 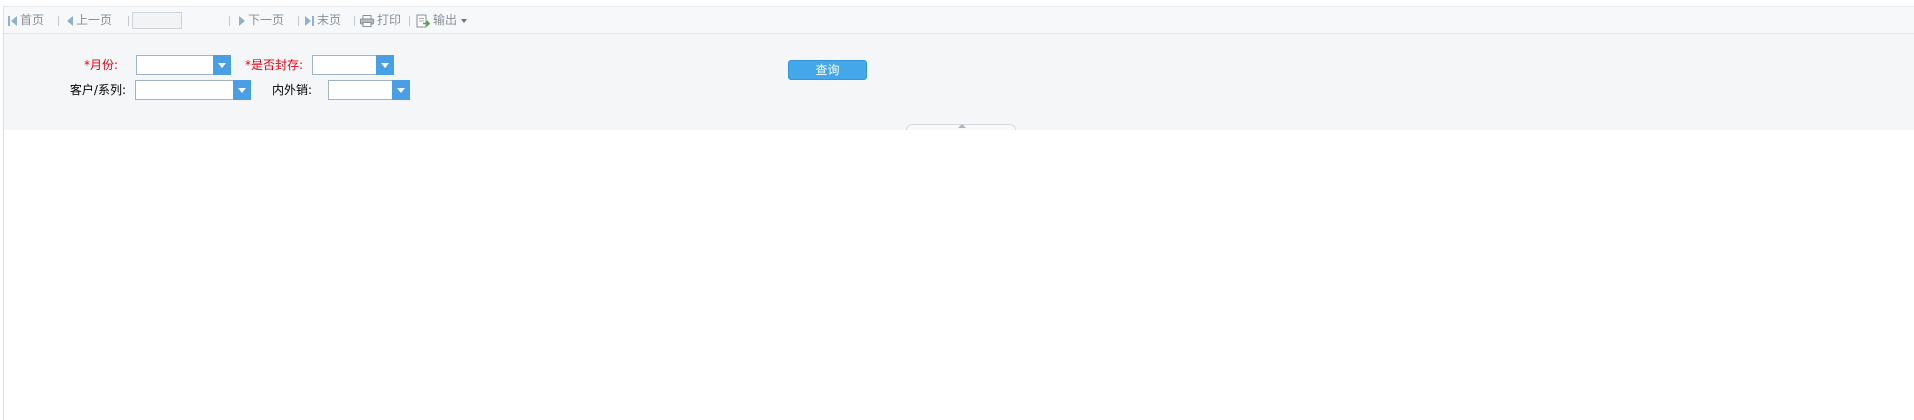 I want to click on domestic-export-select, so click(x=369, y=90).